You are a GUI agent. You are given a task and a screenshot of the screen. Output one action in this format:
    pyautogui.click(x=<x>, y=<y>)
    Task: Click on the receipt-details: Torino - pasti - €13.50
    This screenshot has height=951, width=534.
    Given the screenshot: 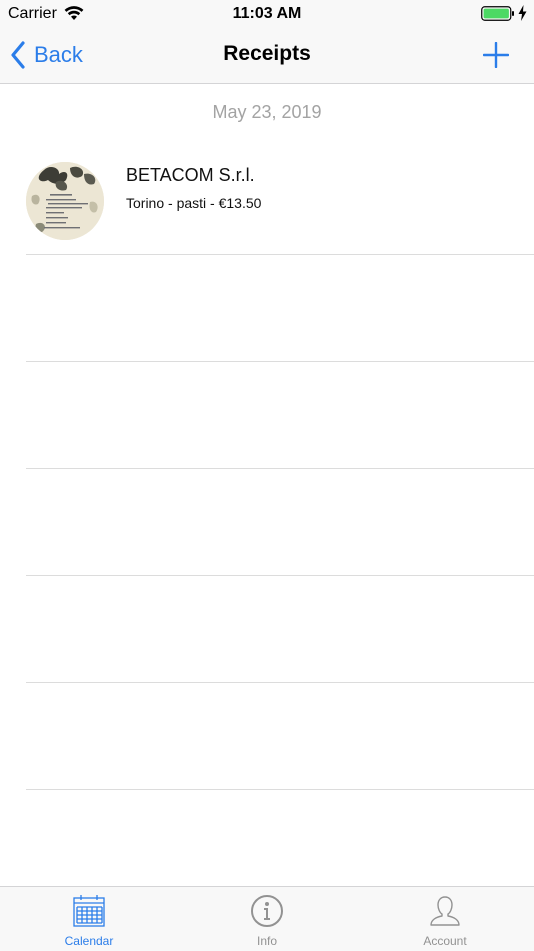 What is the action you would take?
    pyautogui.click(x=194, y=203)
    